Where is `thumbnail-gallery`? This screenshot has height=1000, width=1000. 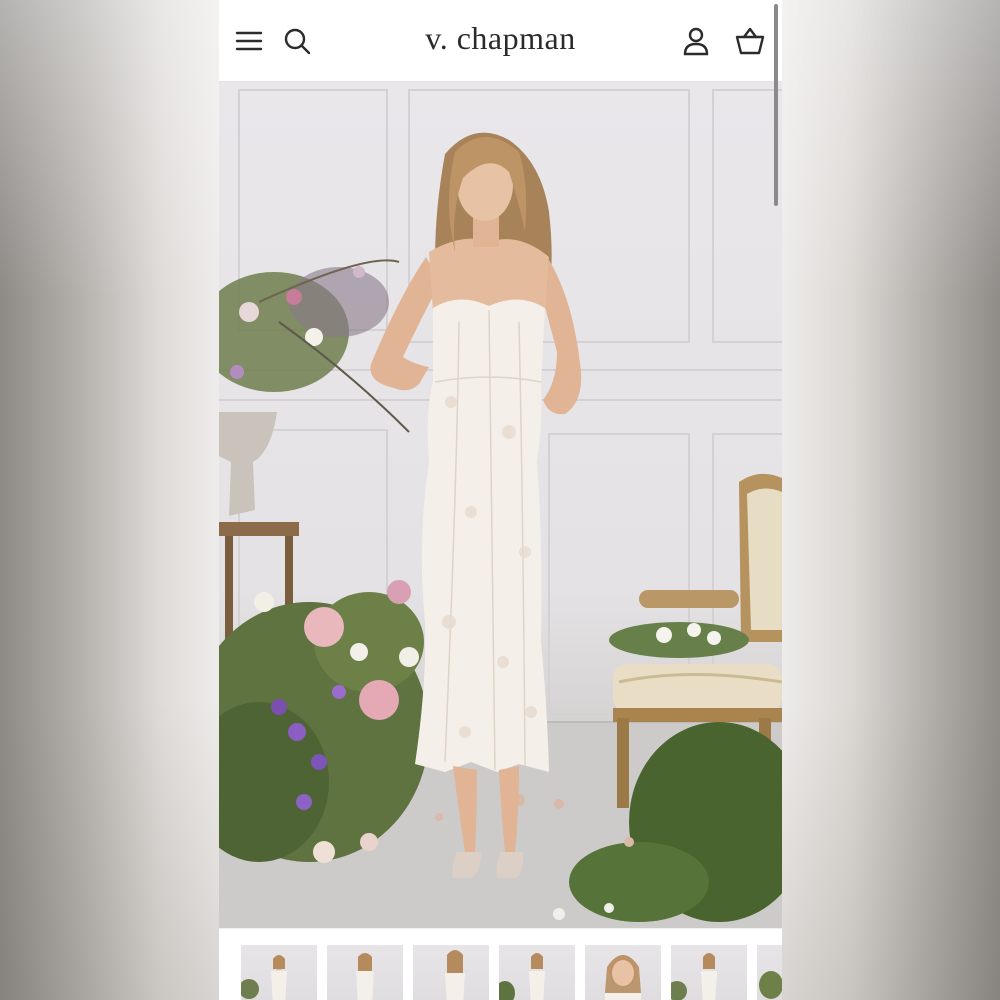
thumbnail-gallery is located at coordinates (500, 964).